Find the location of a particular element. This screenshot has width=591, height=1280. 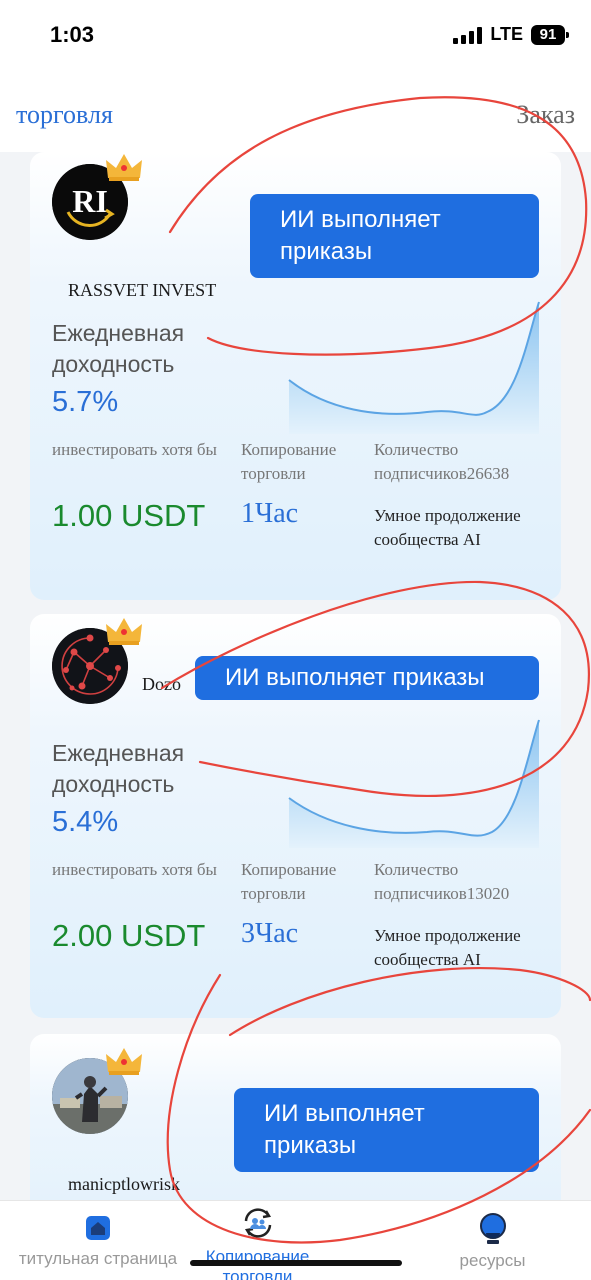

tab-home: титульная страница is located at coordinates (98, 1241).